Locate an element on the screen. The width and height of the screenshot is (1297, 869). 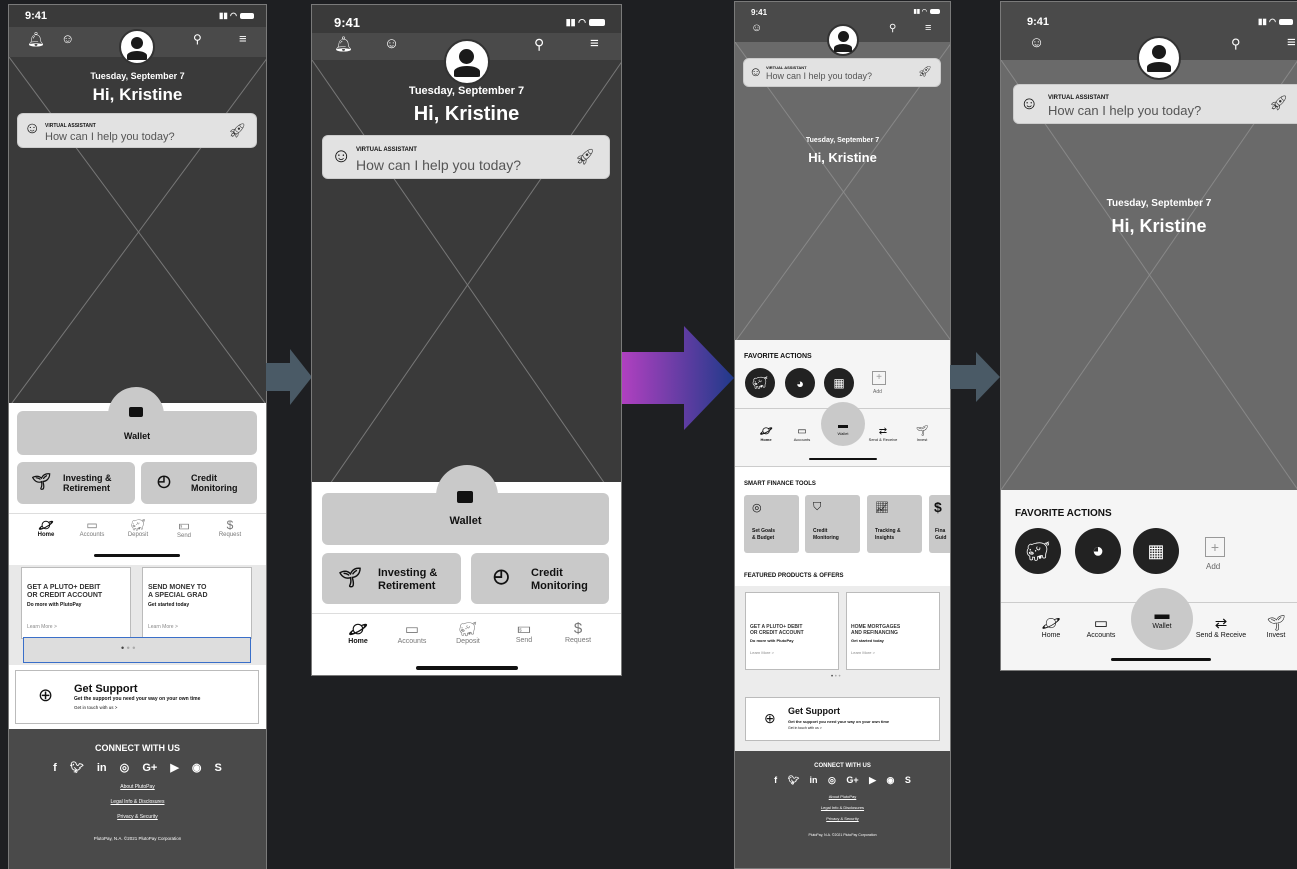
status-time: 9:41 is located at coordinates (347, 22).